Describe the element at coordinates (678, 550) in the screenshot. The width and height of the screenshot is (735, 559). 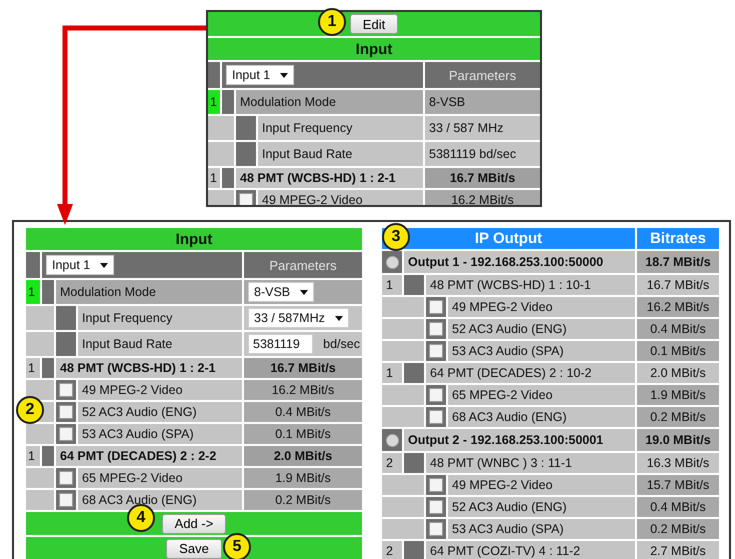
I see `table-cell: 2.7 MBit/s` at that location.